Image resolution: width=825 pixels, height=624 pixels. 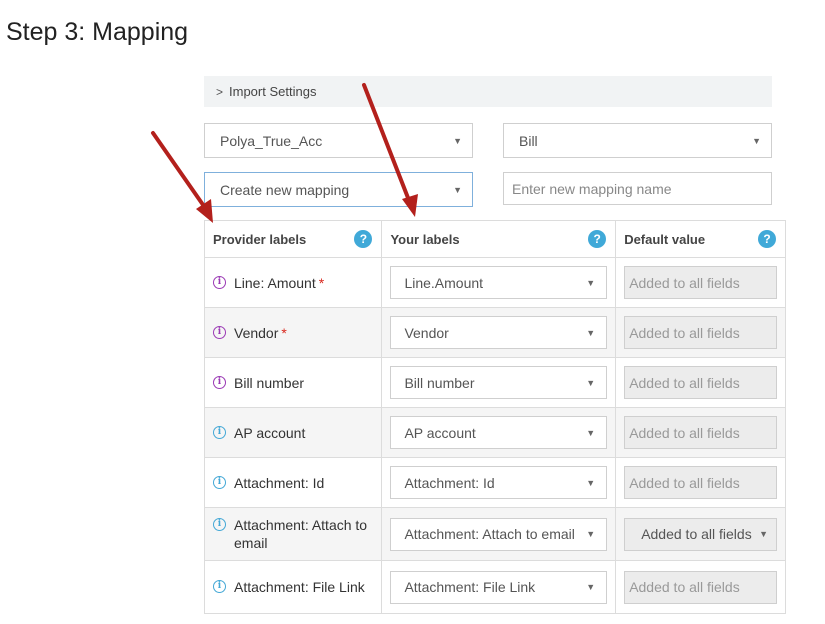 What do you see at coordinates (271, 140) in the screenshot?
I see `account-select-value: Polya_True_Acc` at bounding box center [271, 140].